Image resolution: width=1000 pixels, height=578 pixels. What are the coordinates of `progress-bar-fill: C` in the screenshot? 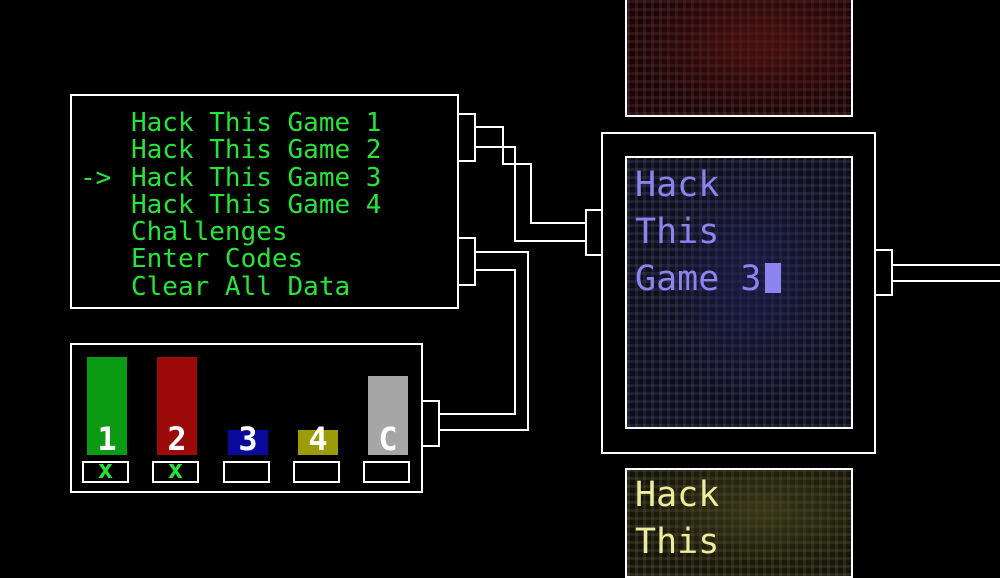 It's located at (388, 417).